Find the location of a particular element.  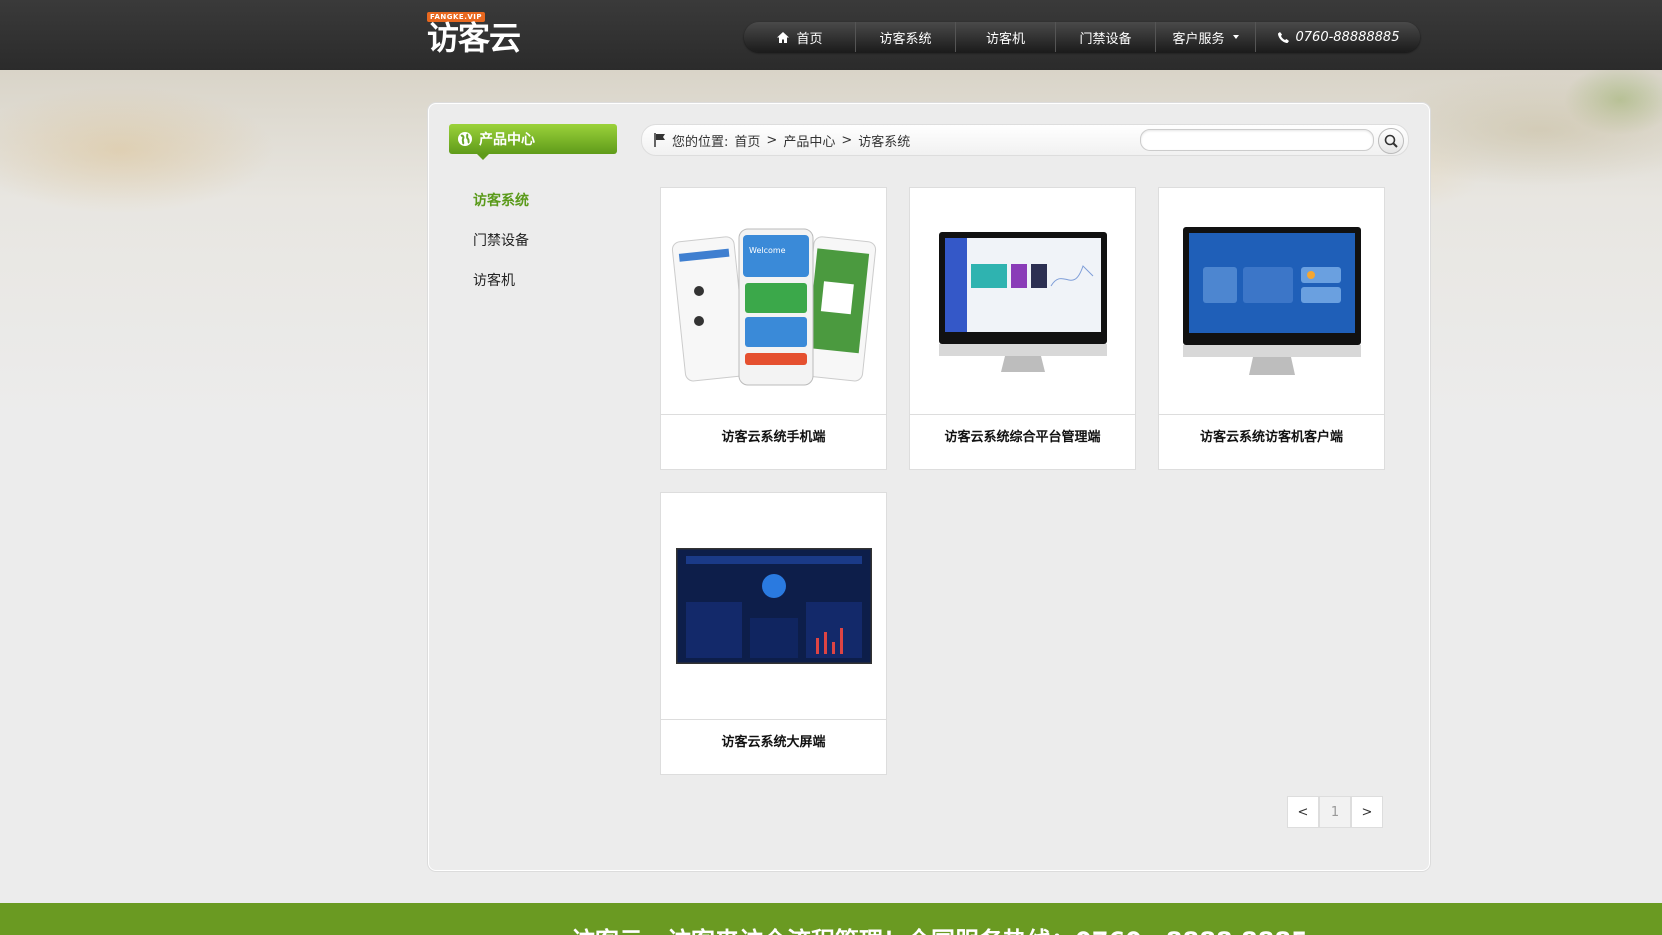

svg-text: Welcome is located at coordinates (767, 250).